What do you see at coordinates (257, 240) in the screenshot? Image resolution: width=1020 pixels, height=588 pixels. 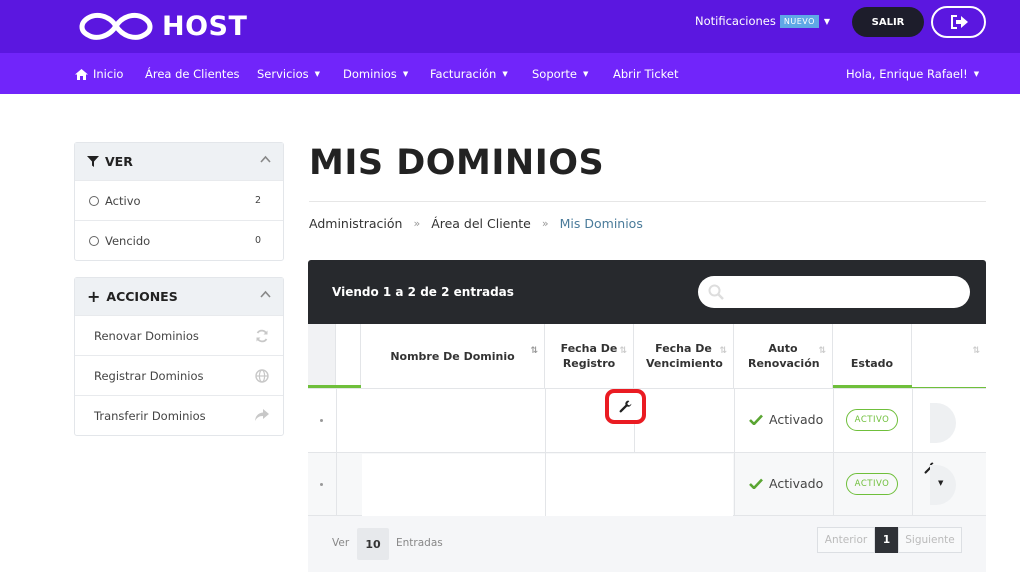 I see `filter-item-count: 0` at bounding box center [257, 240].